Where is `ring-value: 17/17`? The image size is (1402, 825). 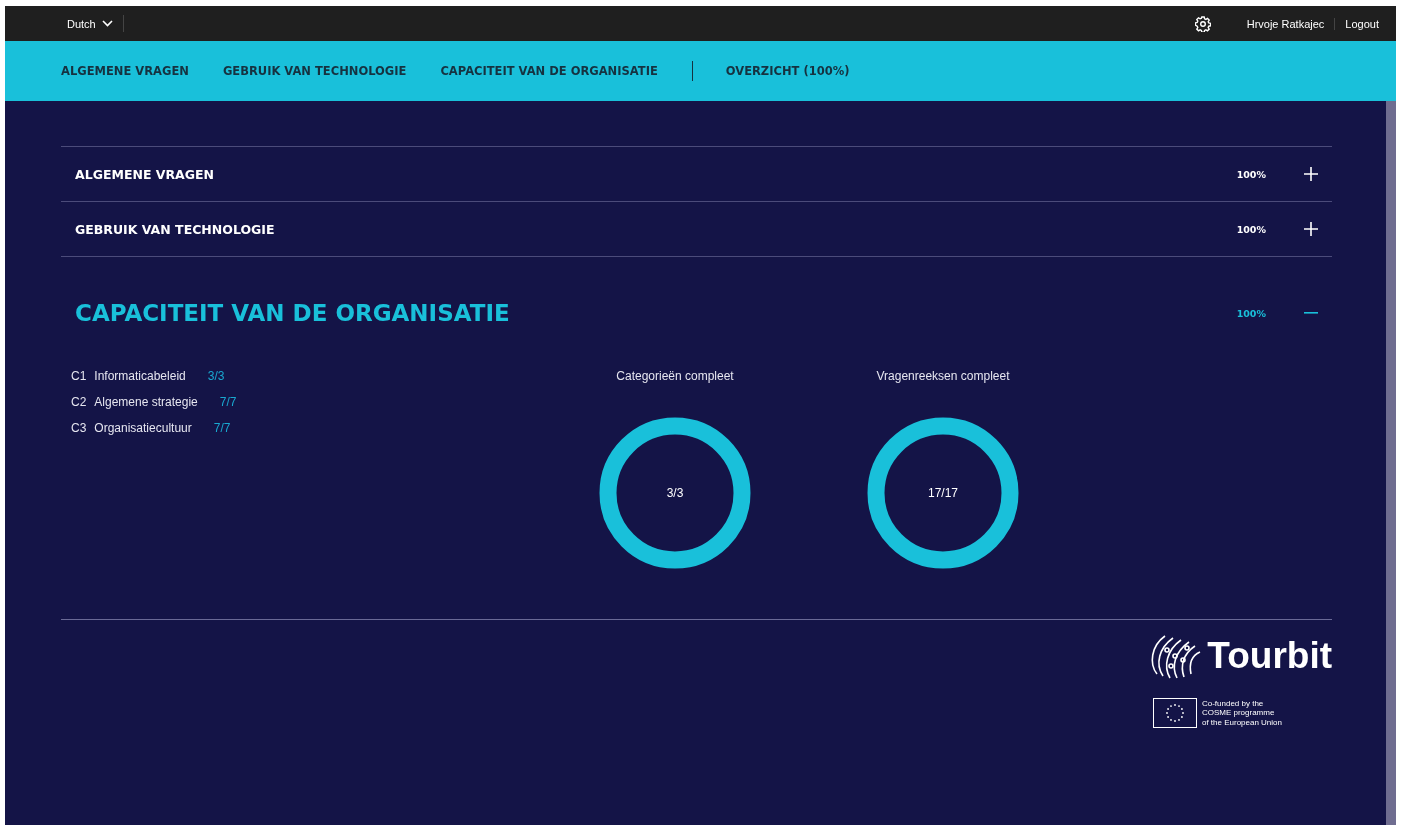 ring-value: 17/17 is located at coordinates (943, 493).